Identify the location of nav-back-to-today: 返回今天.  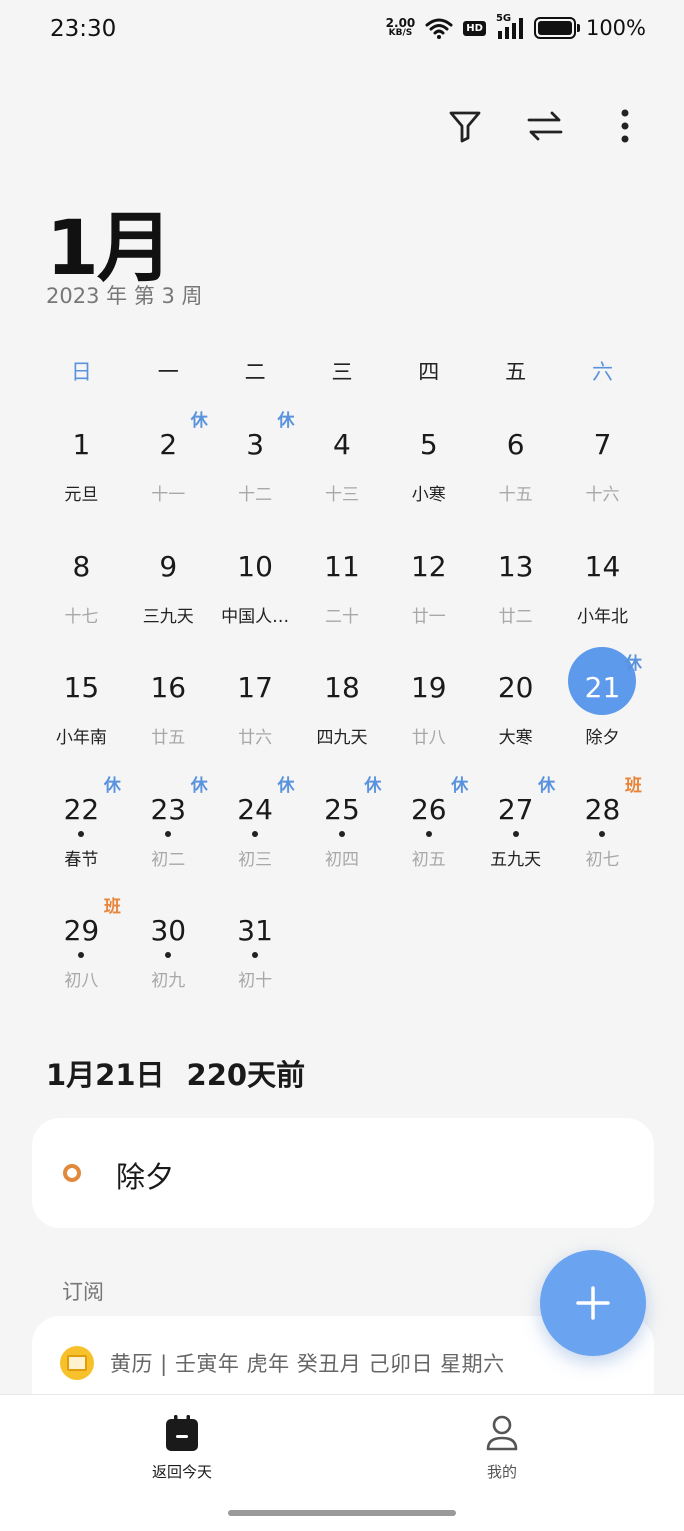
(182, 1447).